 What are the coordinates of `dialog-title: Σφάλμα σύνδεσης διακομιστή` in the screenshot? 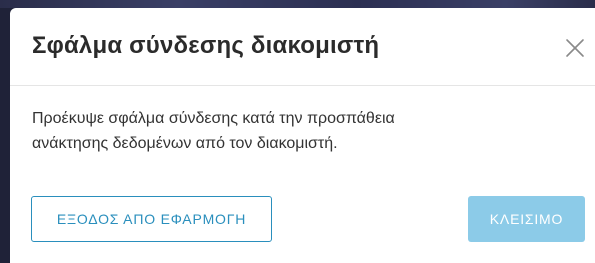 It's located at (206, 45).